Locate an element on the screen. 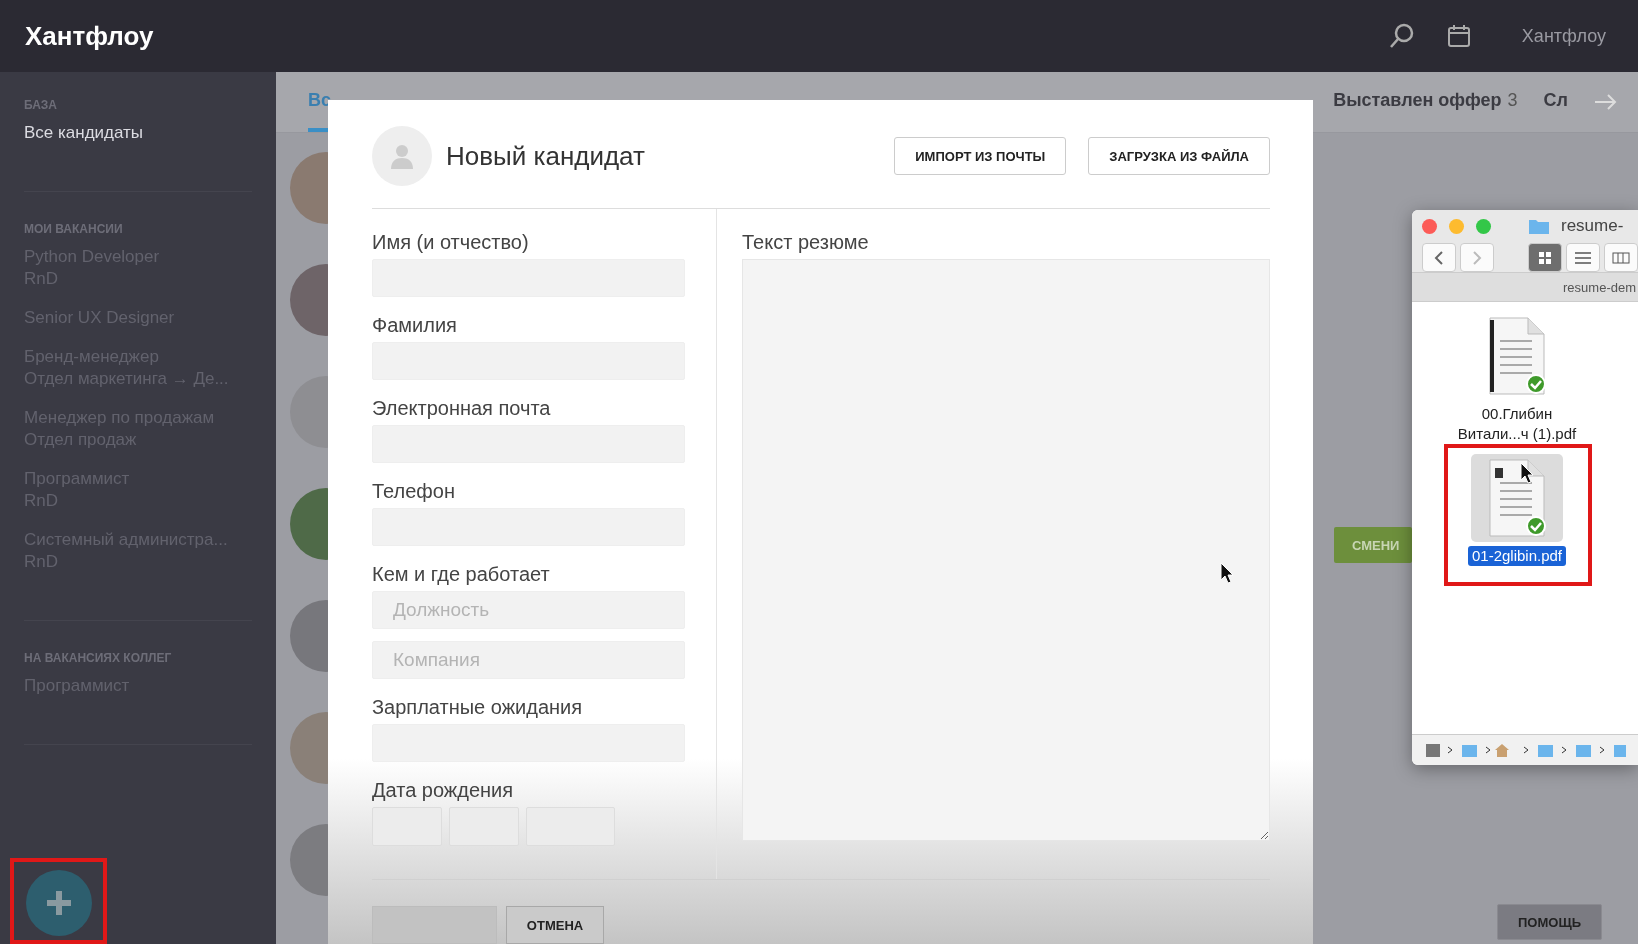 The height and width of the screenshot is (944, 1638). input-field: Компания is located at coordinates (528, 660).